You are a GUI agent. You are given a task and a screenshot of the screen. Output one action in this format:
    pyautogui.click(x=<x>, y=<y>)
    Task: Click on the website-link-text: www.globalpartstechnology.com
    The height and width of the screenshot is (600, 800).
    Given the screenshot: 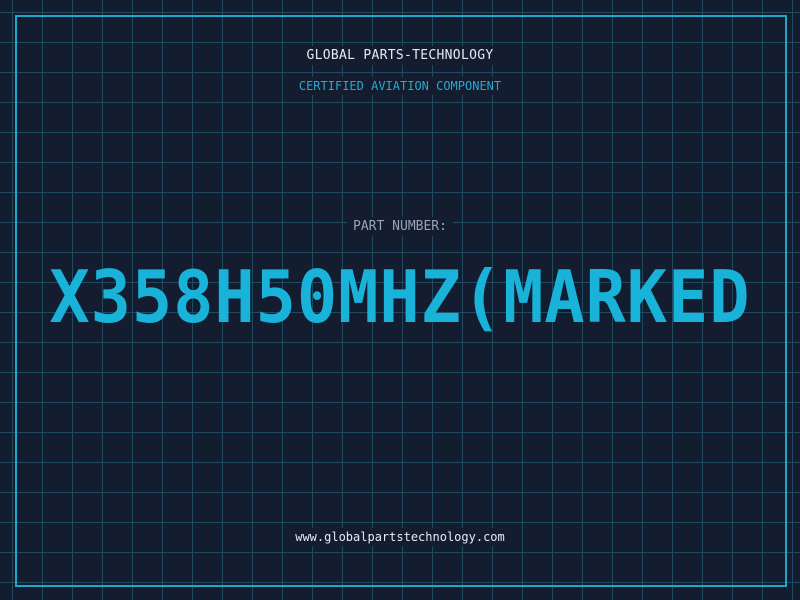 What is the action you would take?
    pyautogui.click(x=400, y=537)
    